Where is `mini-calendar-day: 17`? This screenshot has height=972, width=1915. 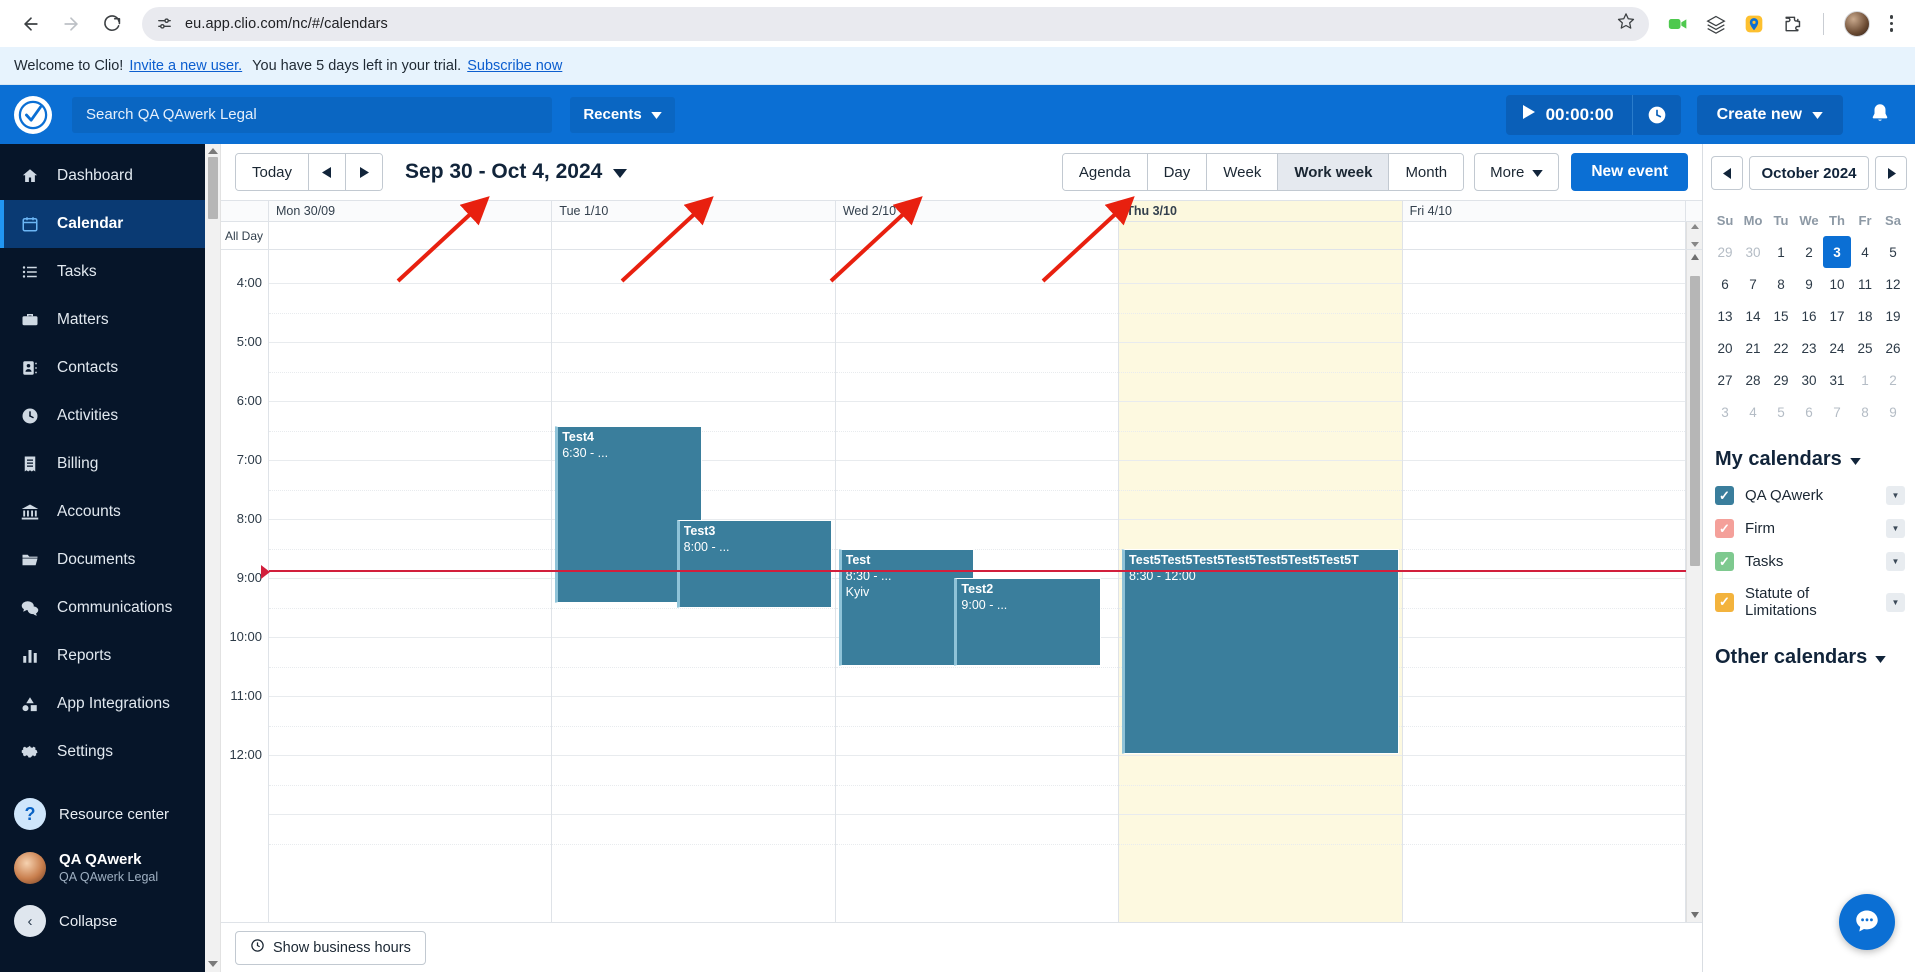 mini-calendar-day: 17 is located at coordinates (1837, 316).